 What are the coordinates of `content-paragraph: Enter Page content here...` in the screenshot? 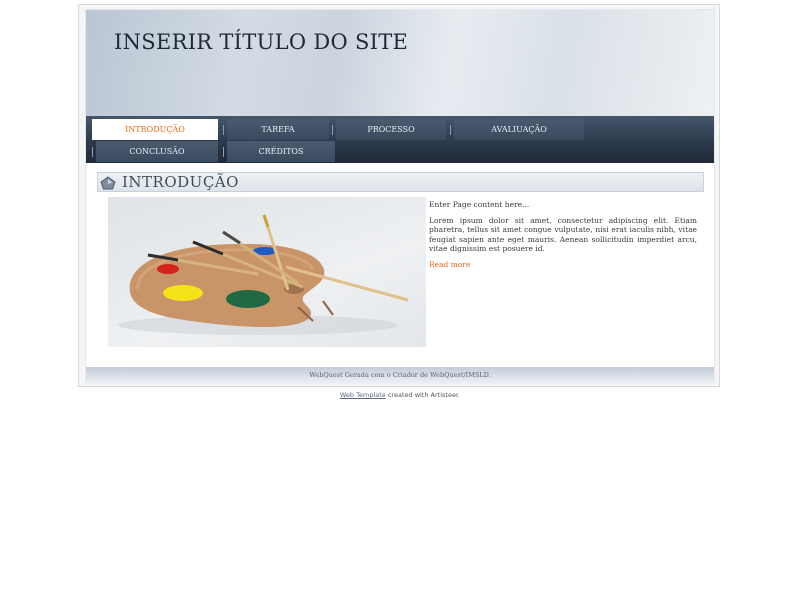 It's located at (479, 204).